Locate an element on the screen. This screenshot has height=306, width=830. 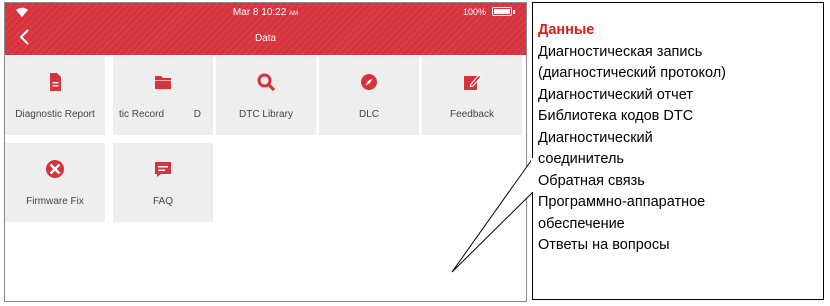
header-bar: Mar 8 10:22 AM 100% Data is located at coordinates (265, 29).